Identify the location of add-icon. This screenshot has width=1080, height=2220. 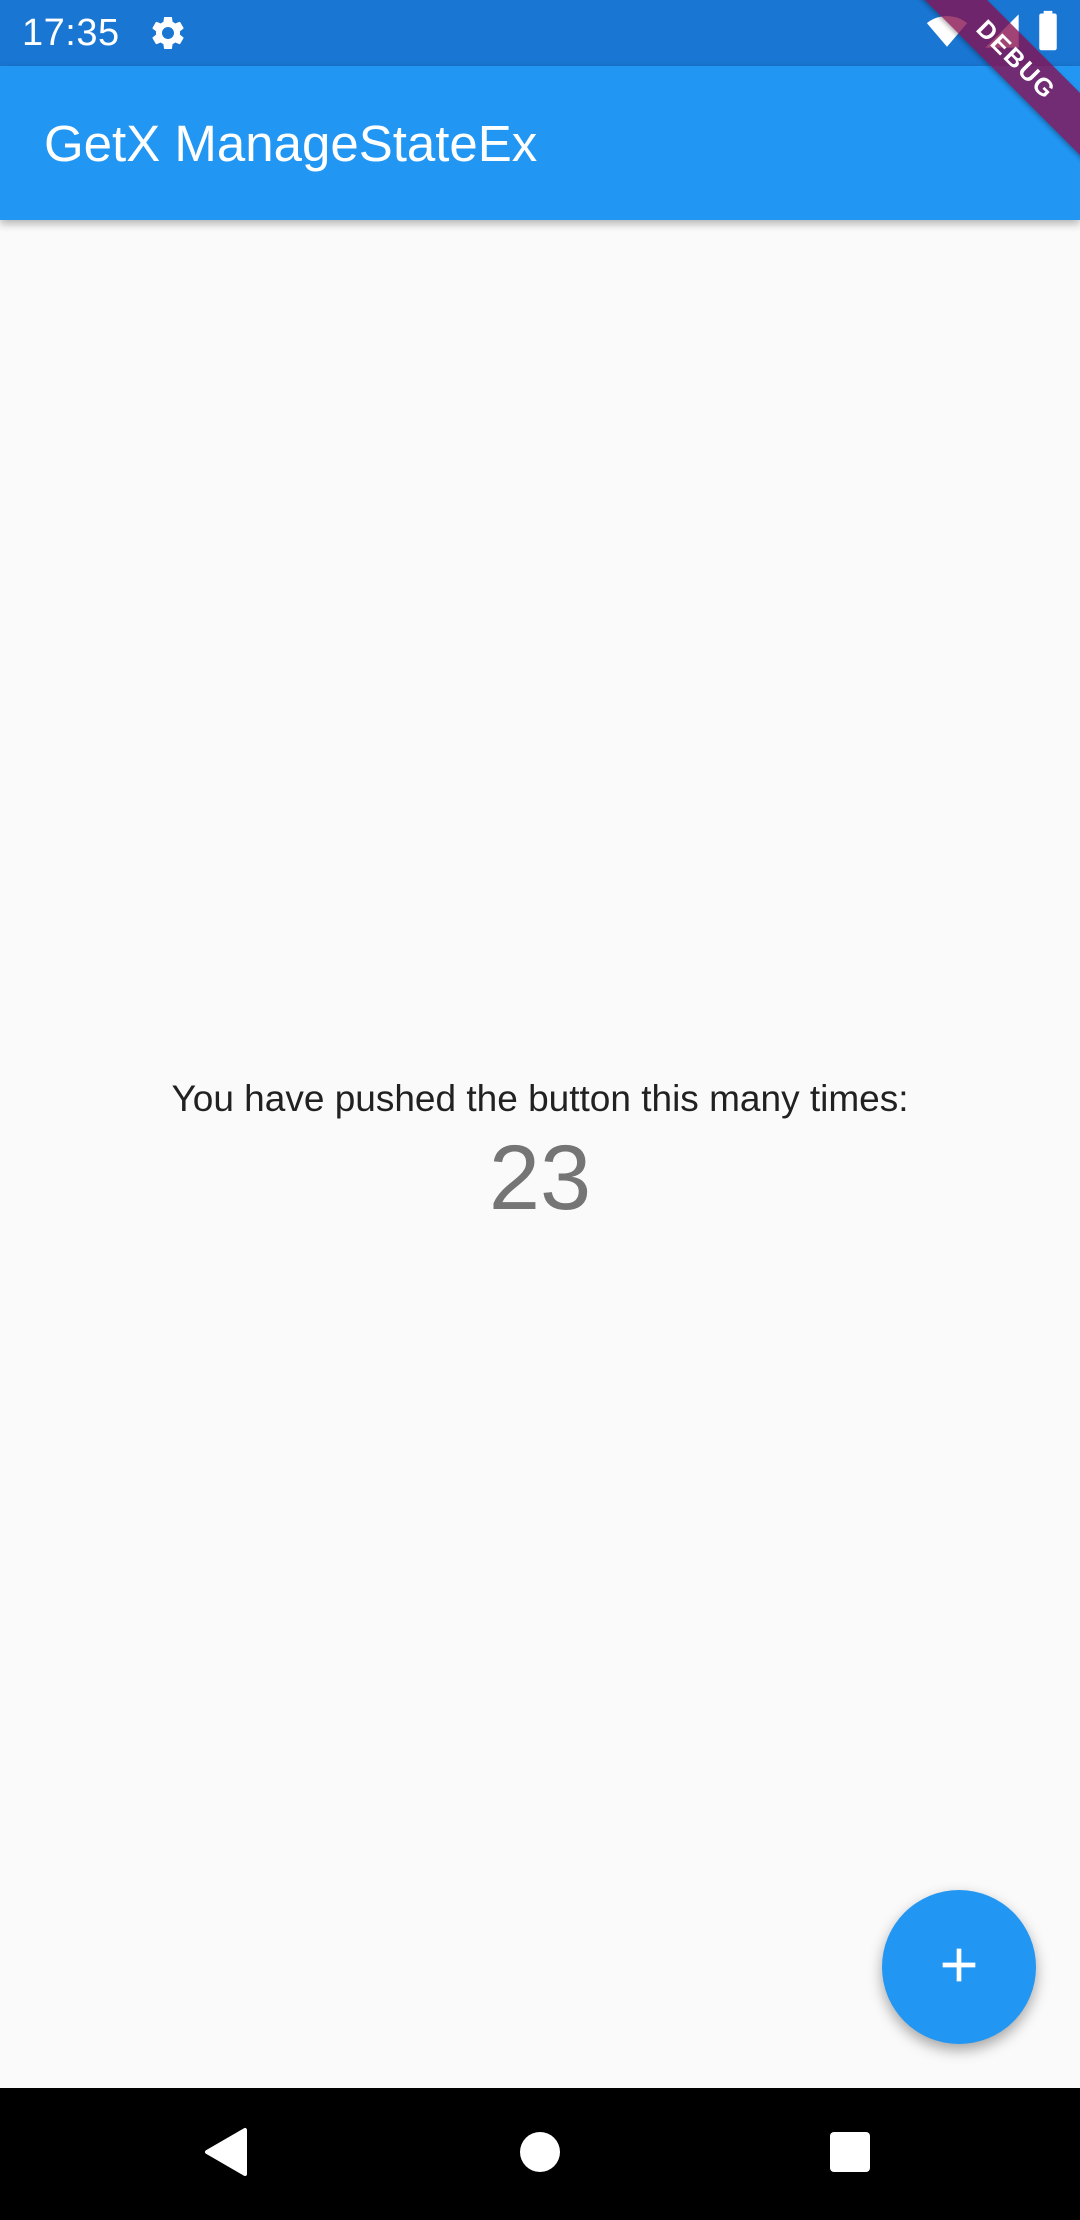
(959, 1967).